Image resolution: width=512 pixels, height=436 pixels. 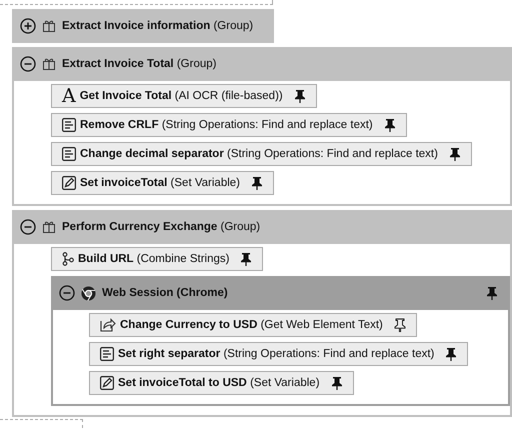 I want to click on action-step: Build URL (Combine Strings), so click(x=157, y=259).